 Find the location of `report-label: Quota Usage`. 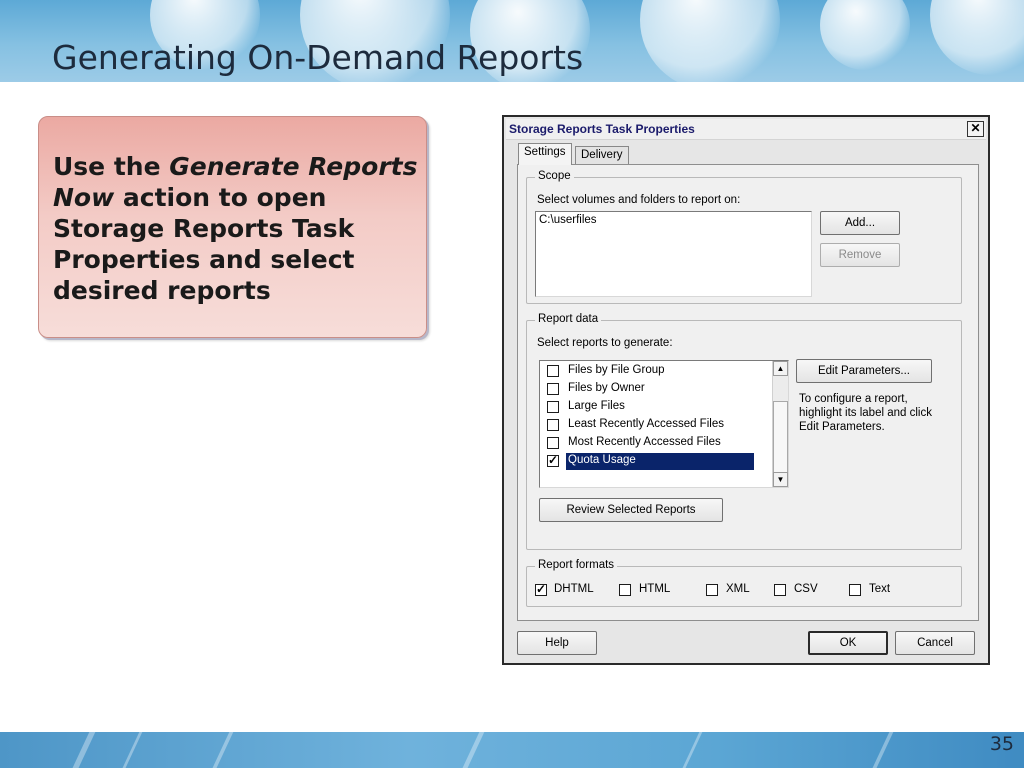

report-label: Quota Usage is located at coordinates (660, 461).